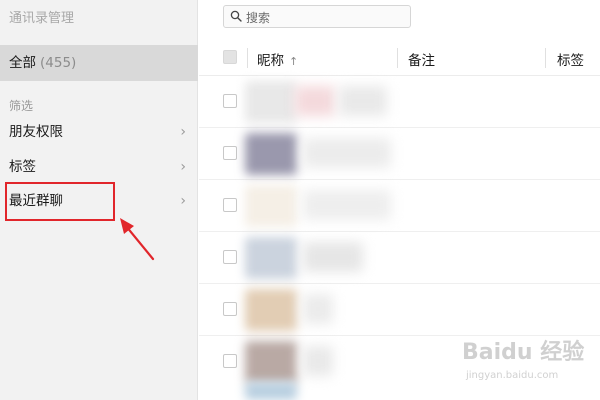  I want to click on sidebar-item-label: 朋友权限, so click(36, 132).